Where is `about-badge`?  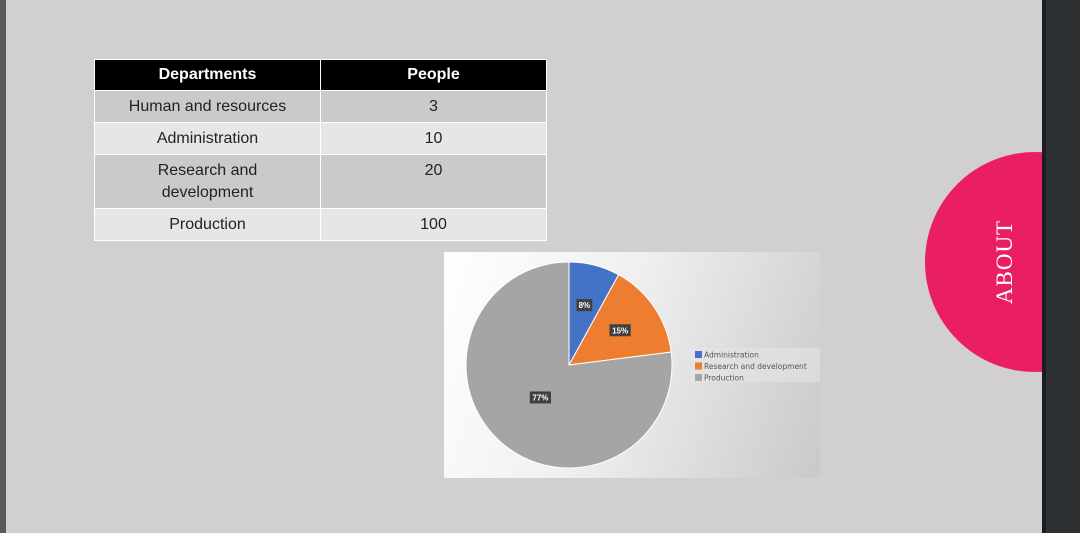 about-badge is located at coordinates (983, 262).